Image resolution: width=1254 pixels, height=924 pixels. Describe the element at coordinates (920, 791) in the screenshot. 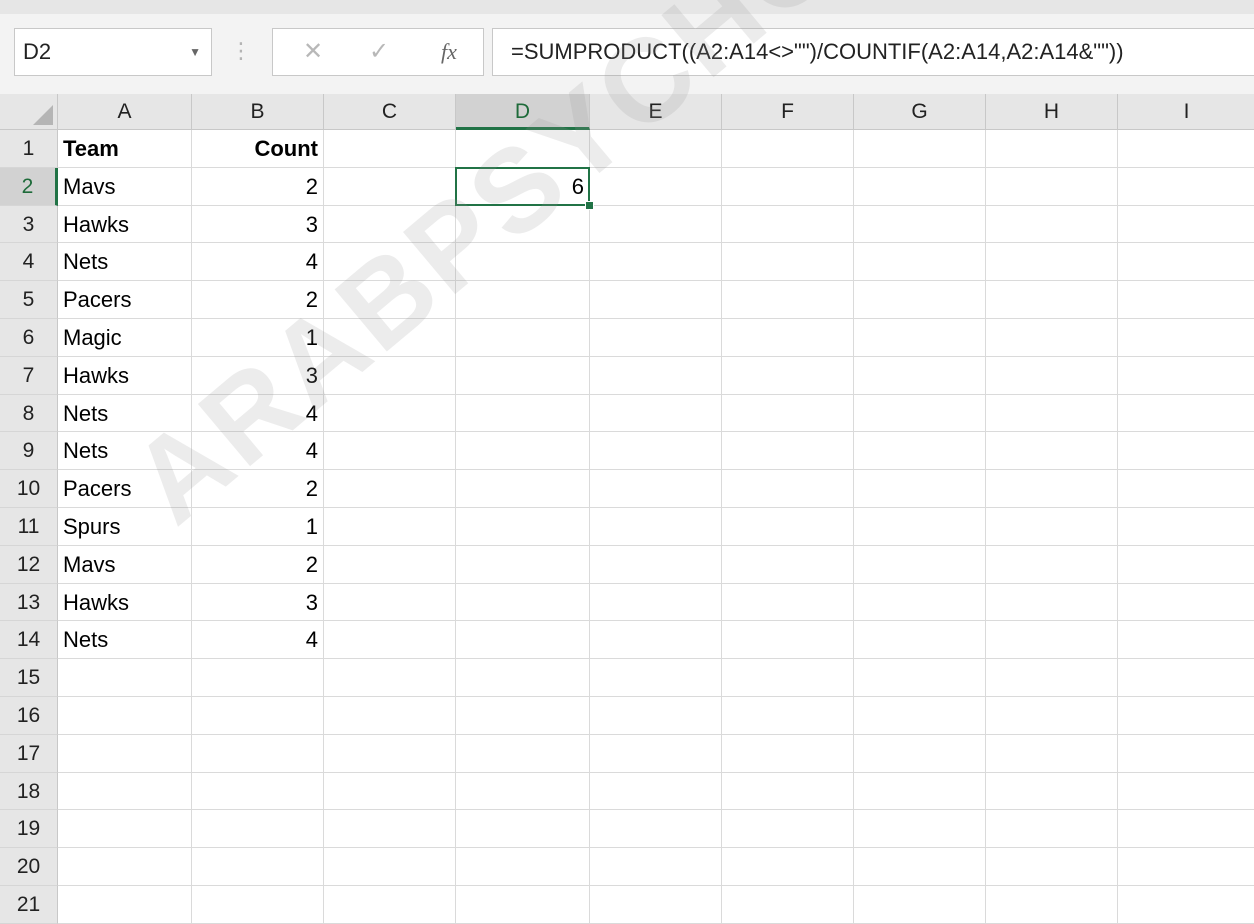

I see `cell-g18` at that location.